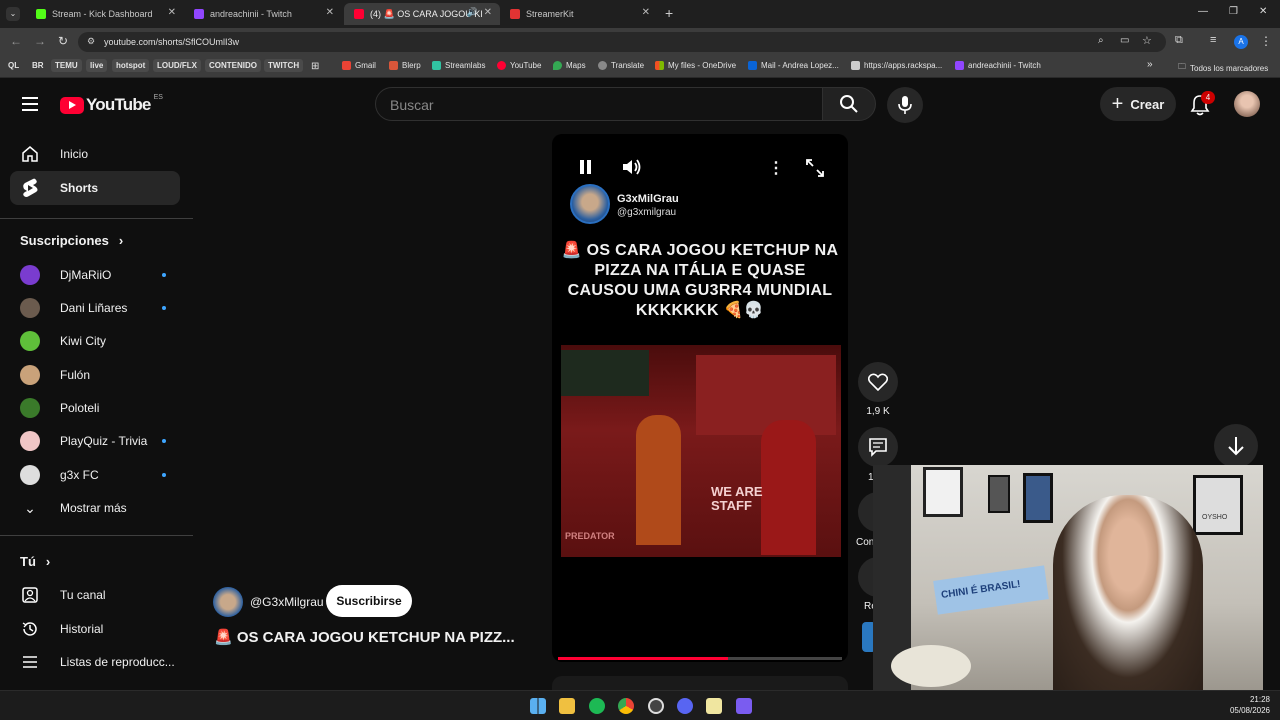 This screenshot has height=720, width=1280. I want to click on channel-avatar, so click(228, 602).